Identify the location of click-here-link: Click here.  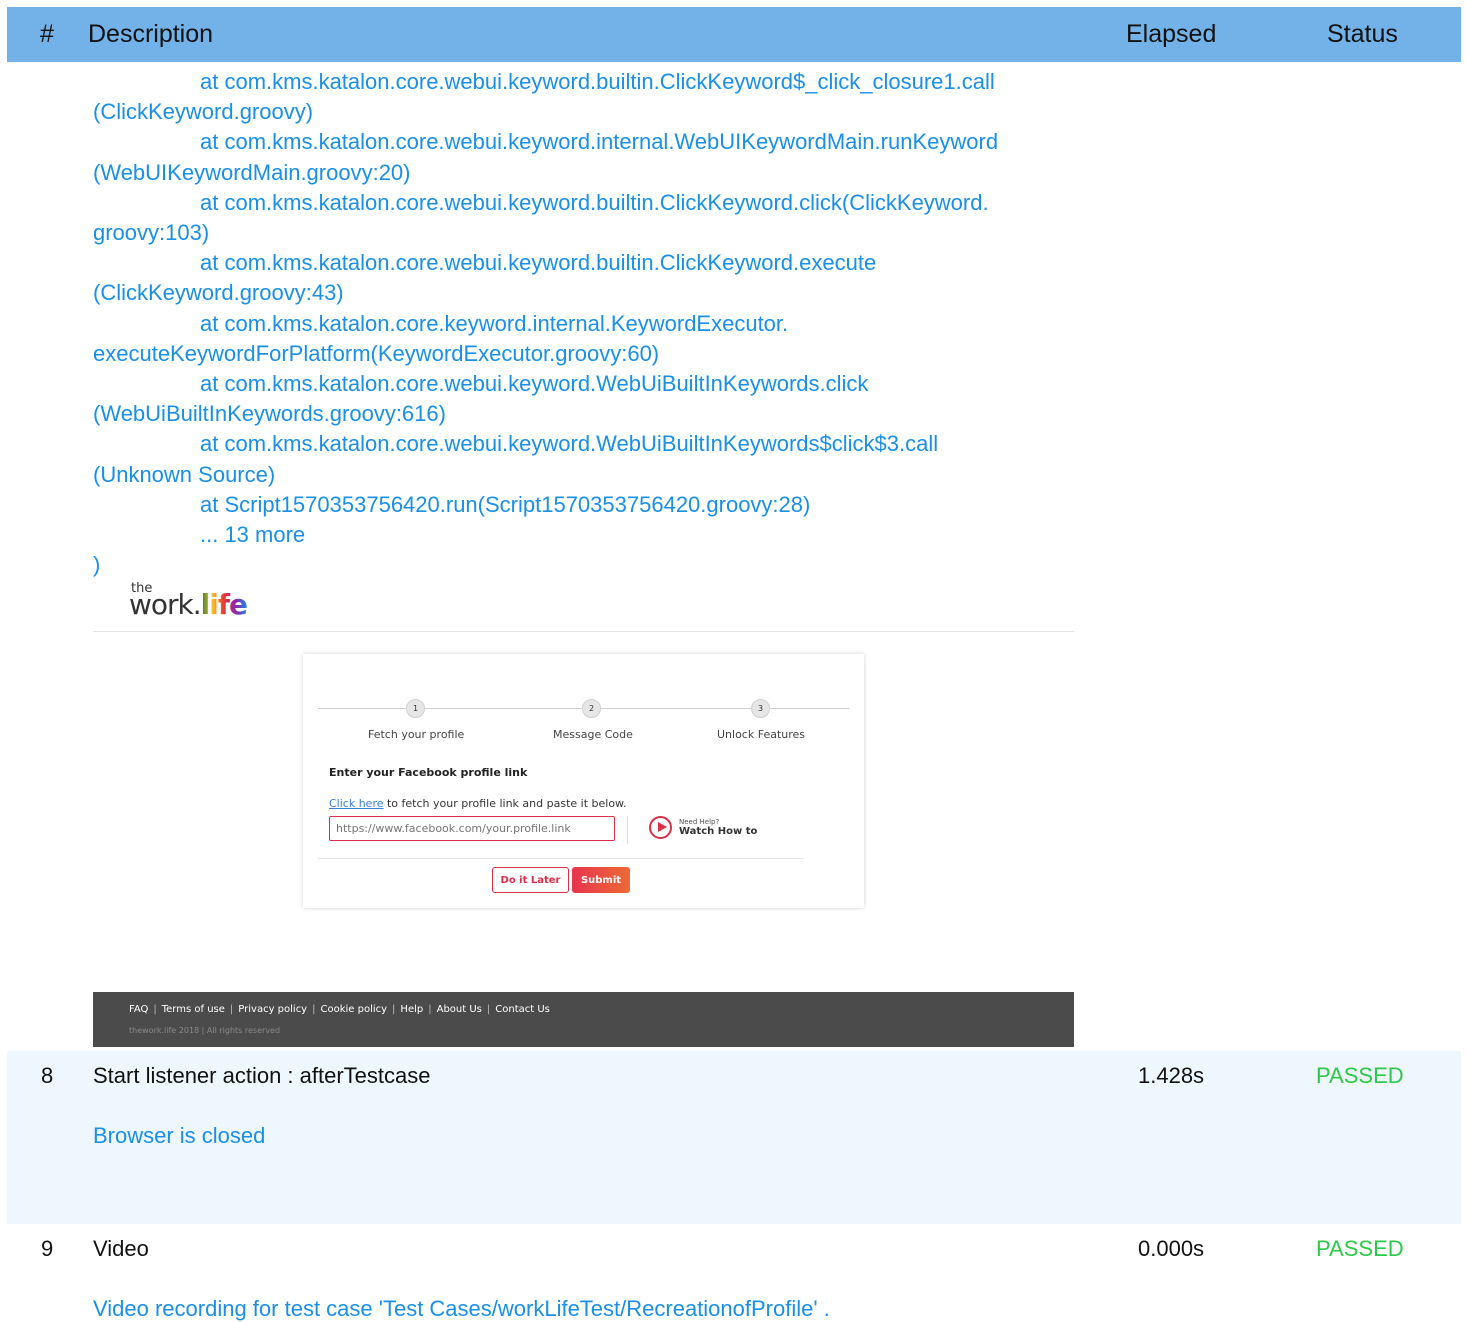
(356, 803).